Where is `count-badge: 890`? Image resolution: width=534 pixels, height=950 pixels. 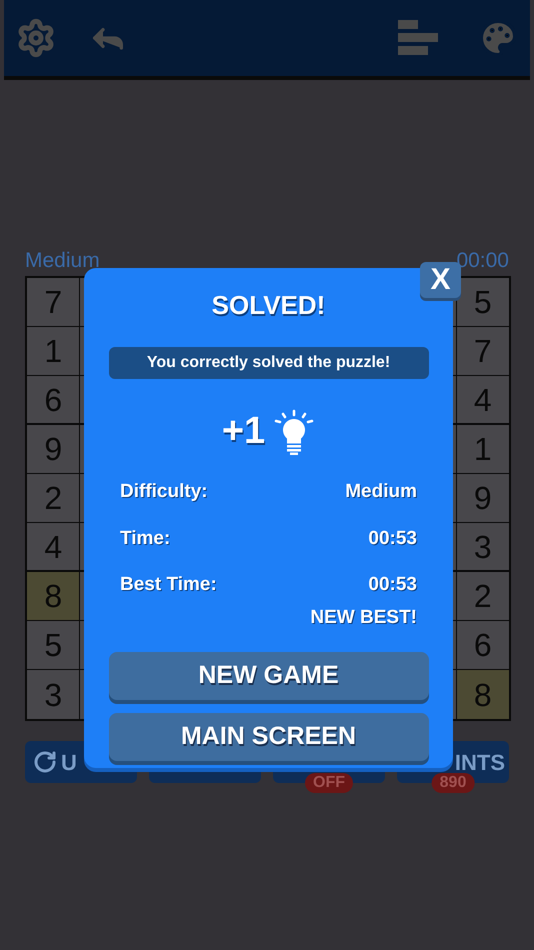 count-badge: 890 is located at coordinates (453, 783).